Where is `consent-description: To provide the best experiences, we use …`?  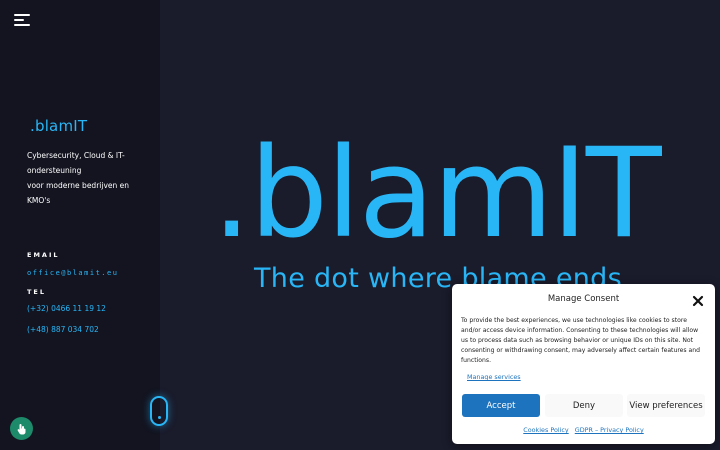 consent-description: To provide the best experiences, we use … is located at coordinates (581, 340).